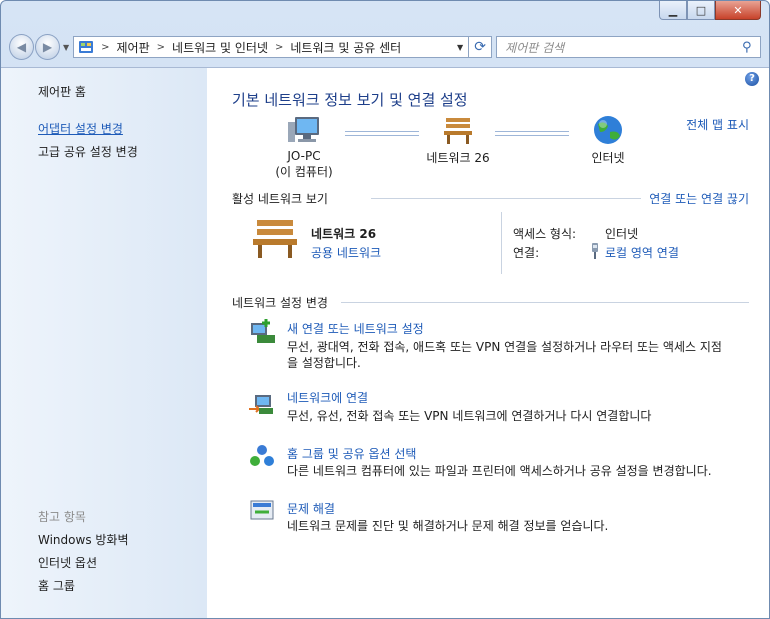  I want to click on map-network: 네트워크 26, so click(458, 140).